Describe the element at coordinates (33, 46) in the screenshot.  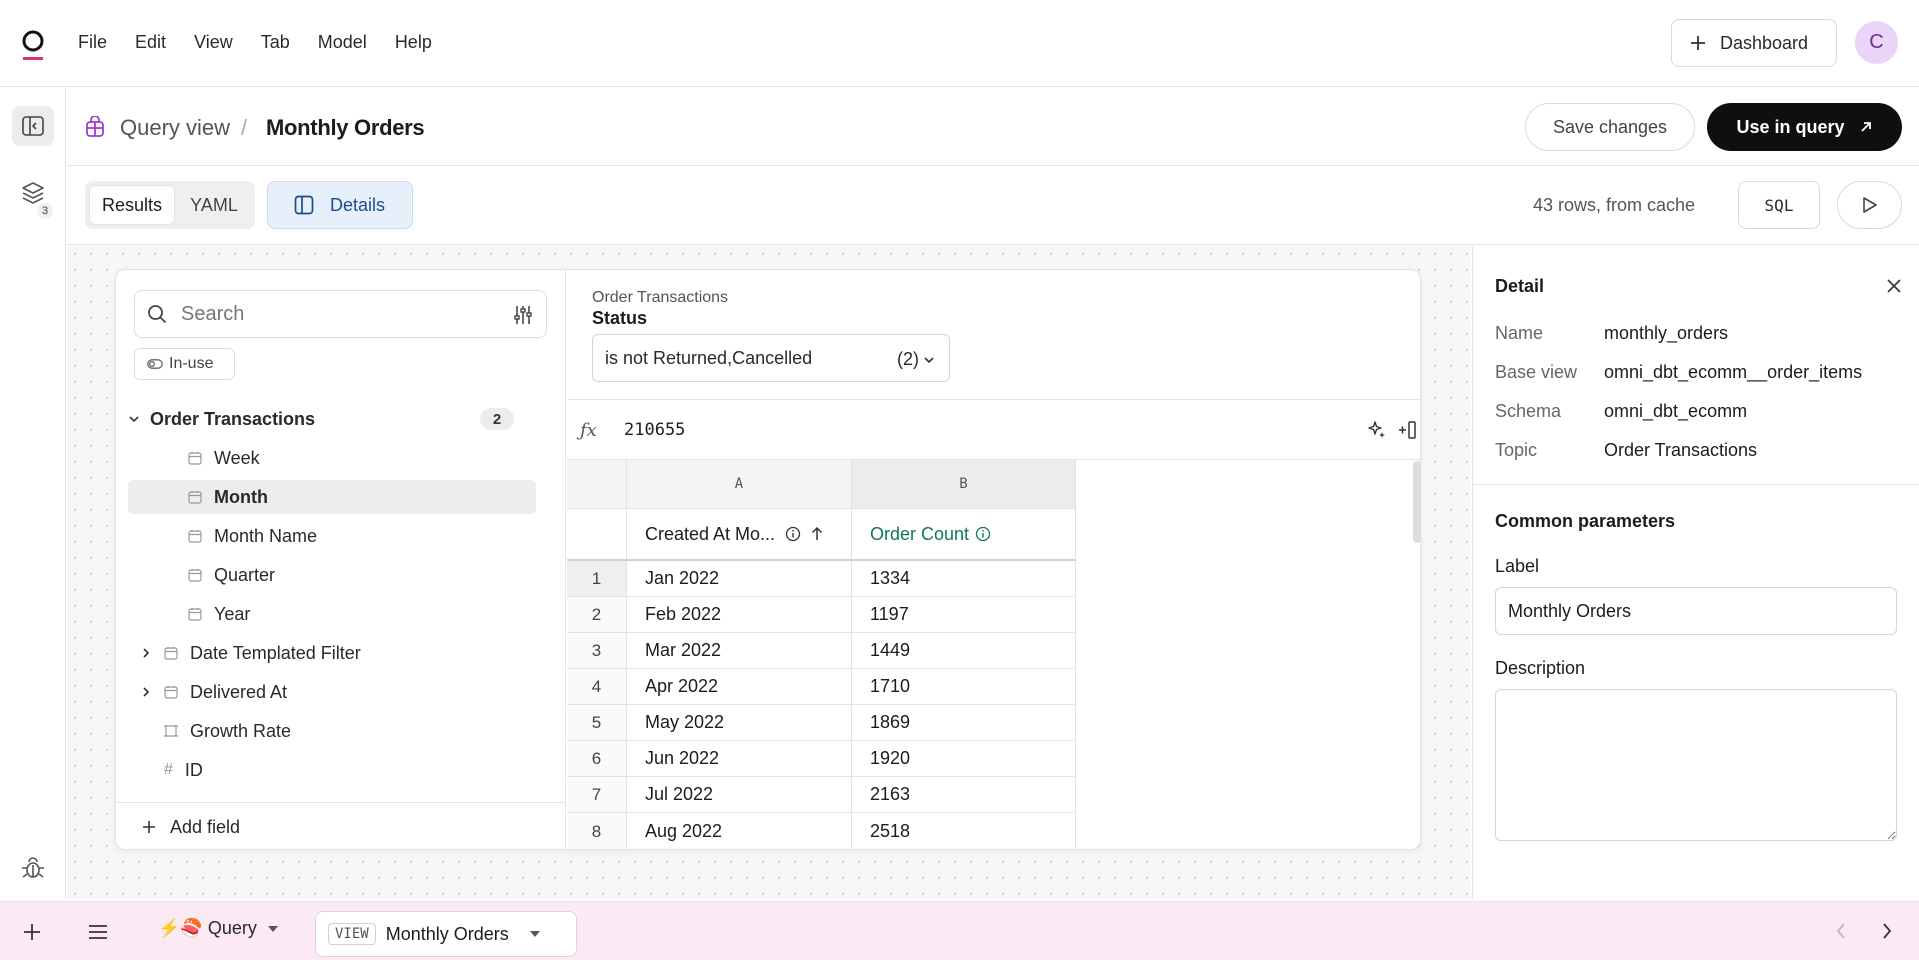
I see `omni-logo-icon` at that location.